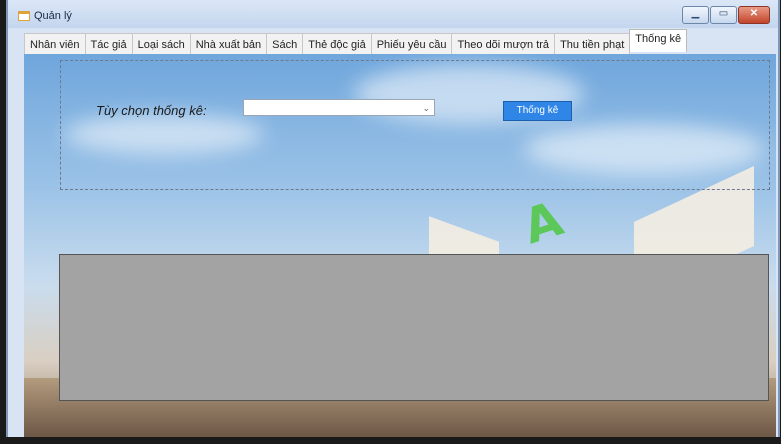 This screenshot has width=781, height=444. I want to click on maximize-button: ▭, so click(723, 15).